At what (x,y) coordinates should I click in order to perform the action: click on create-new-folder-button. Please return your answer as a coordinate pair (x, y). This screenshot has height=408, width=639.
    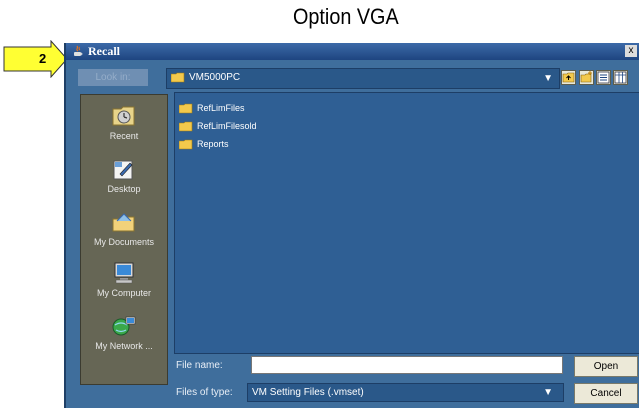
    Looking at the image, I should click on (586, 77).